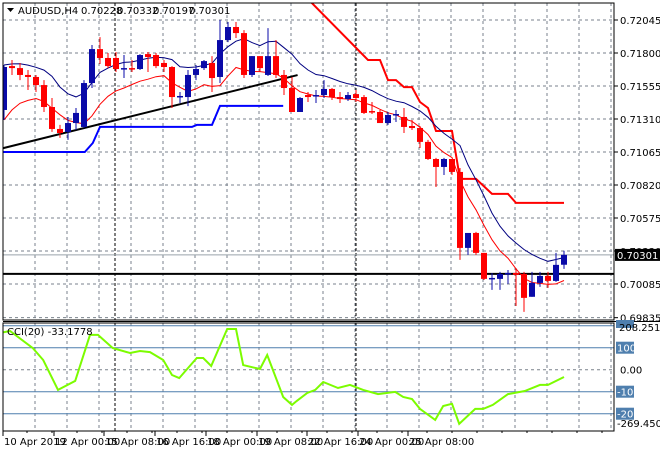 The image size is (660, 450). Describe the element at coordinates (638, 424) in the screenshot. I see `cci-min-label: -269.4509` at that location.